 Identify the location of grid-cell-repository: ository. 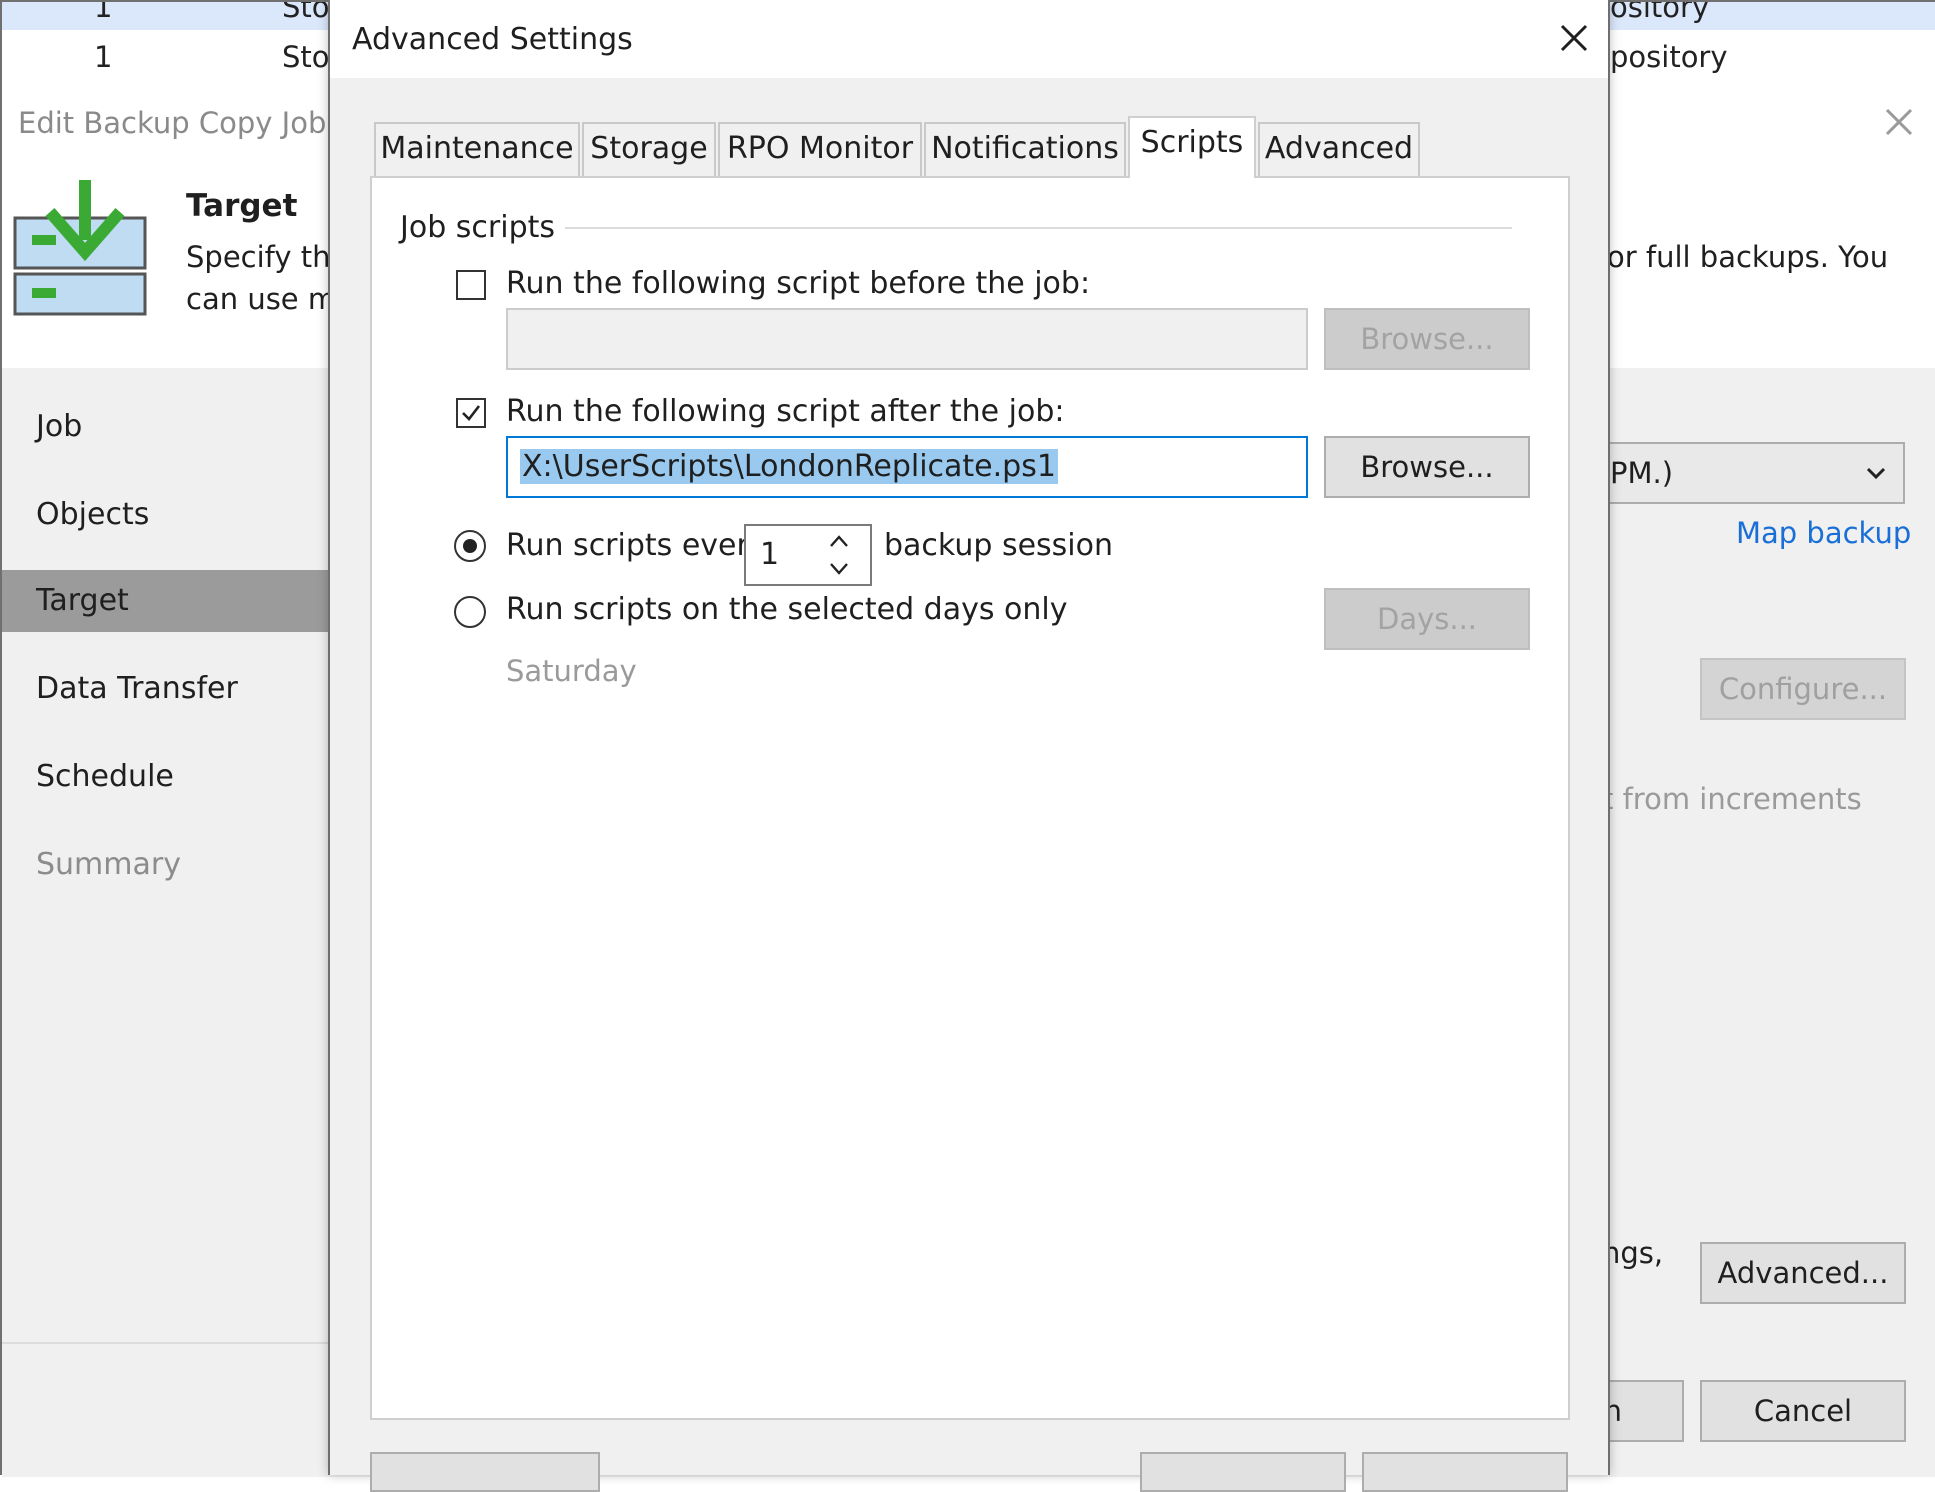
(1660, 13).